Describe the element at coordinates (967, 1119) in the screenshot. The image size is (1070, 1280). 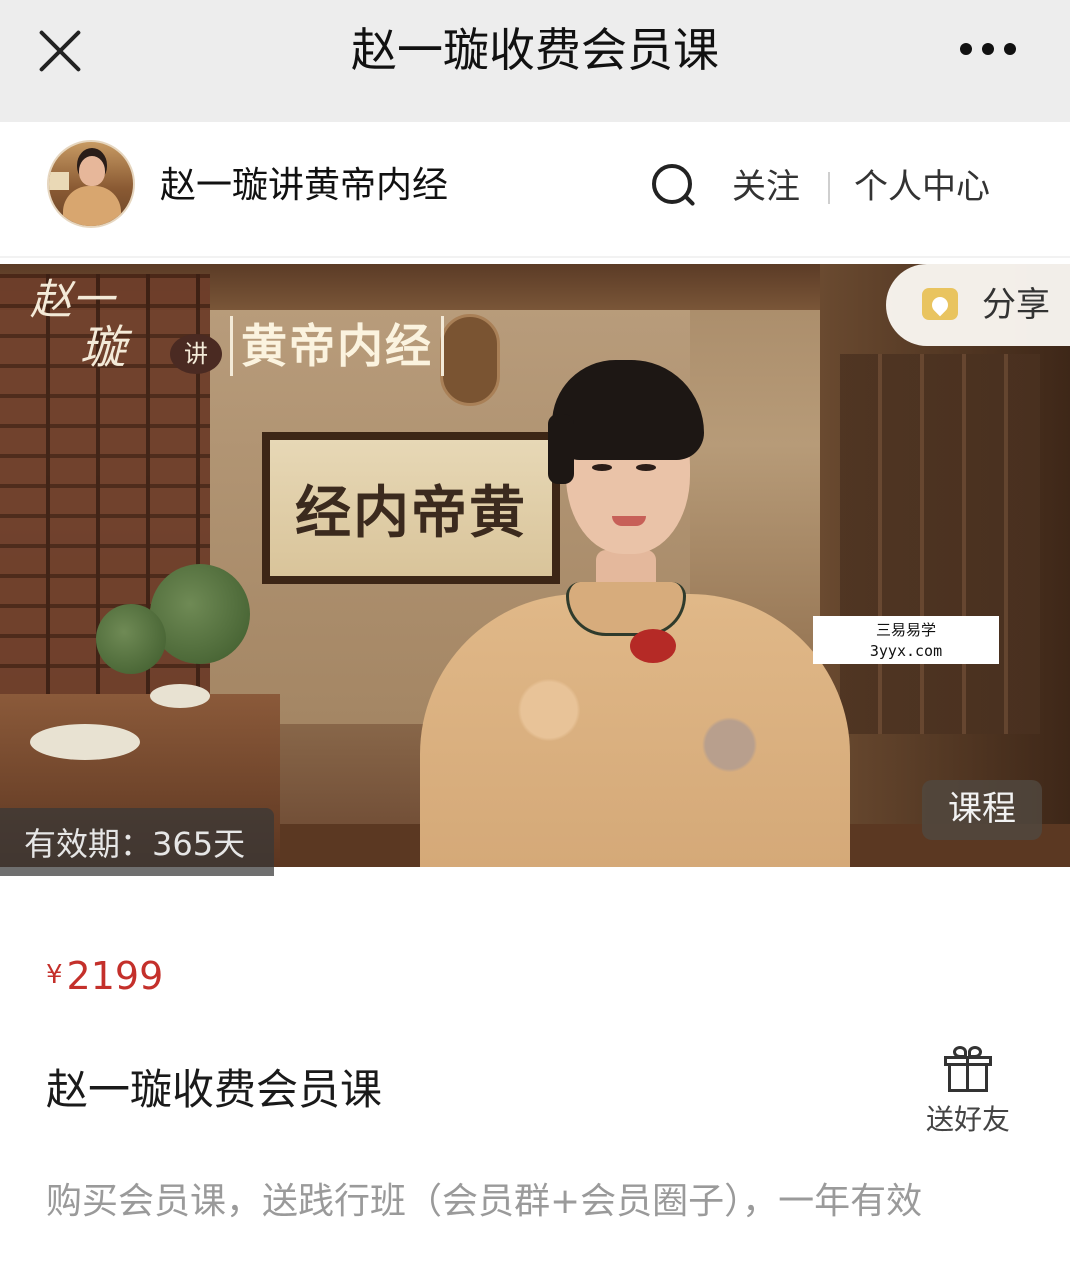
I see `gift-label: 送好友` at that location.